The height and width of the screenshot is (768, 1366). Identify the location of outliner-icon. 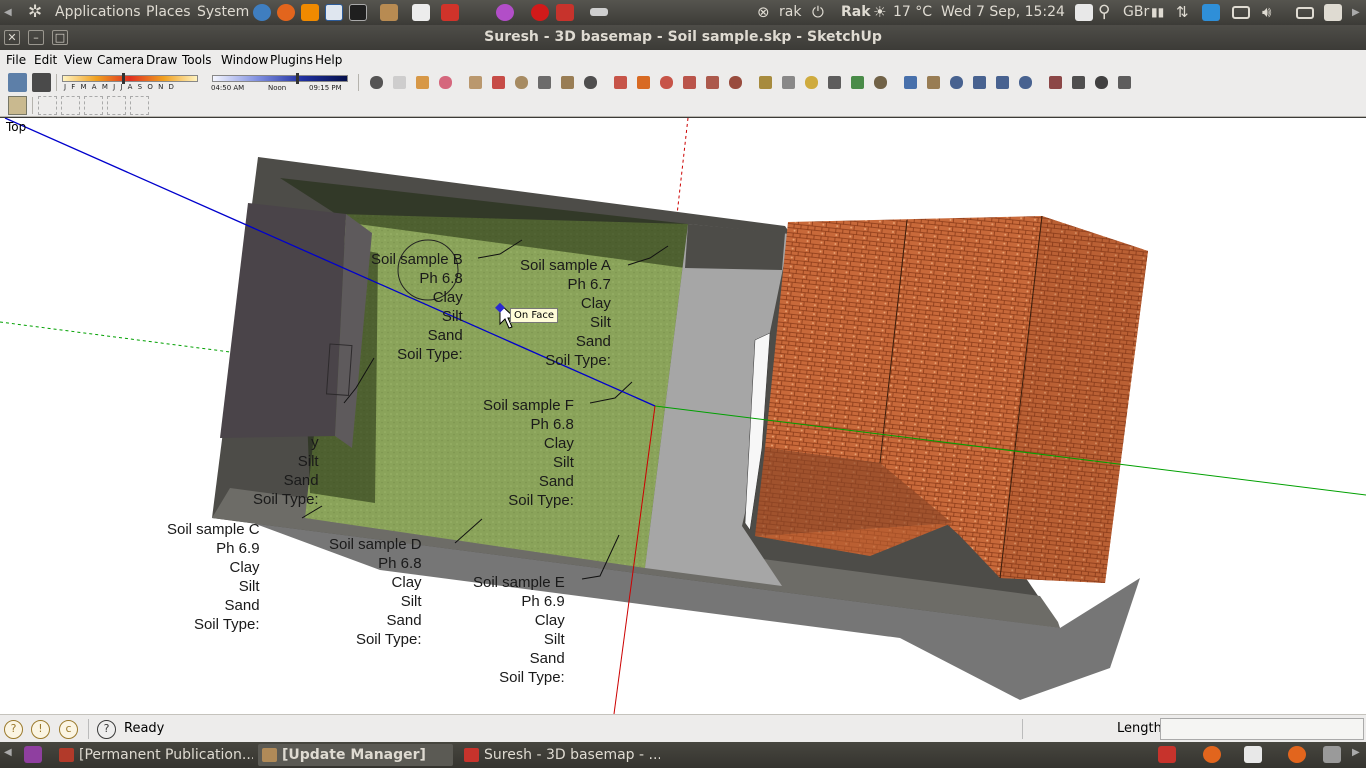
(116, 105).